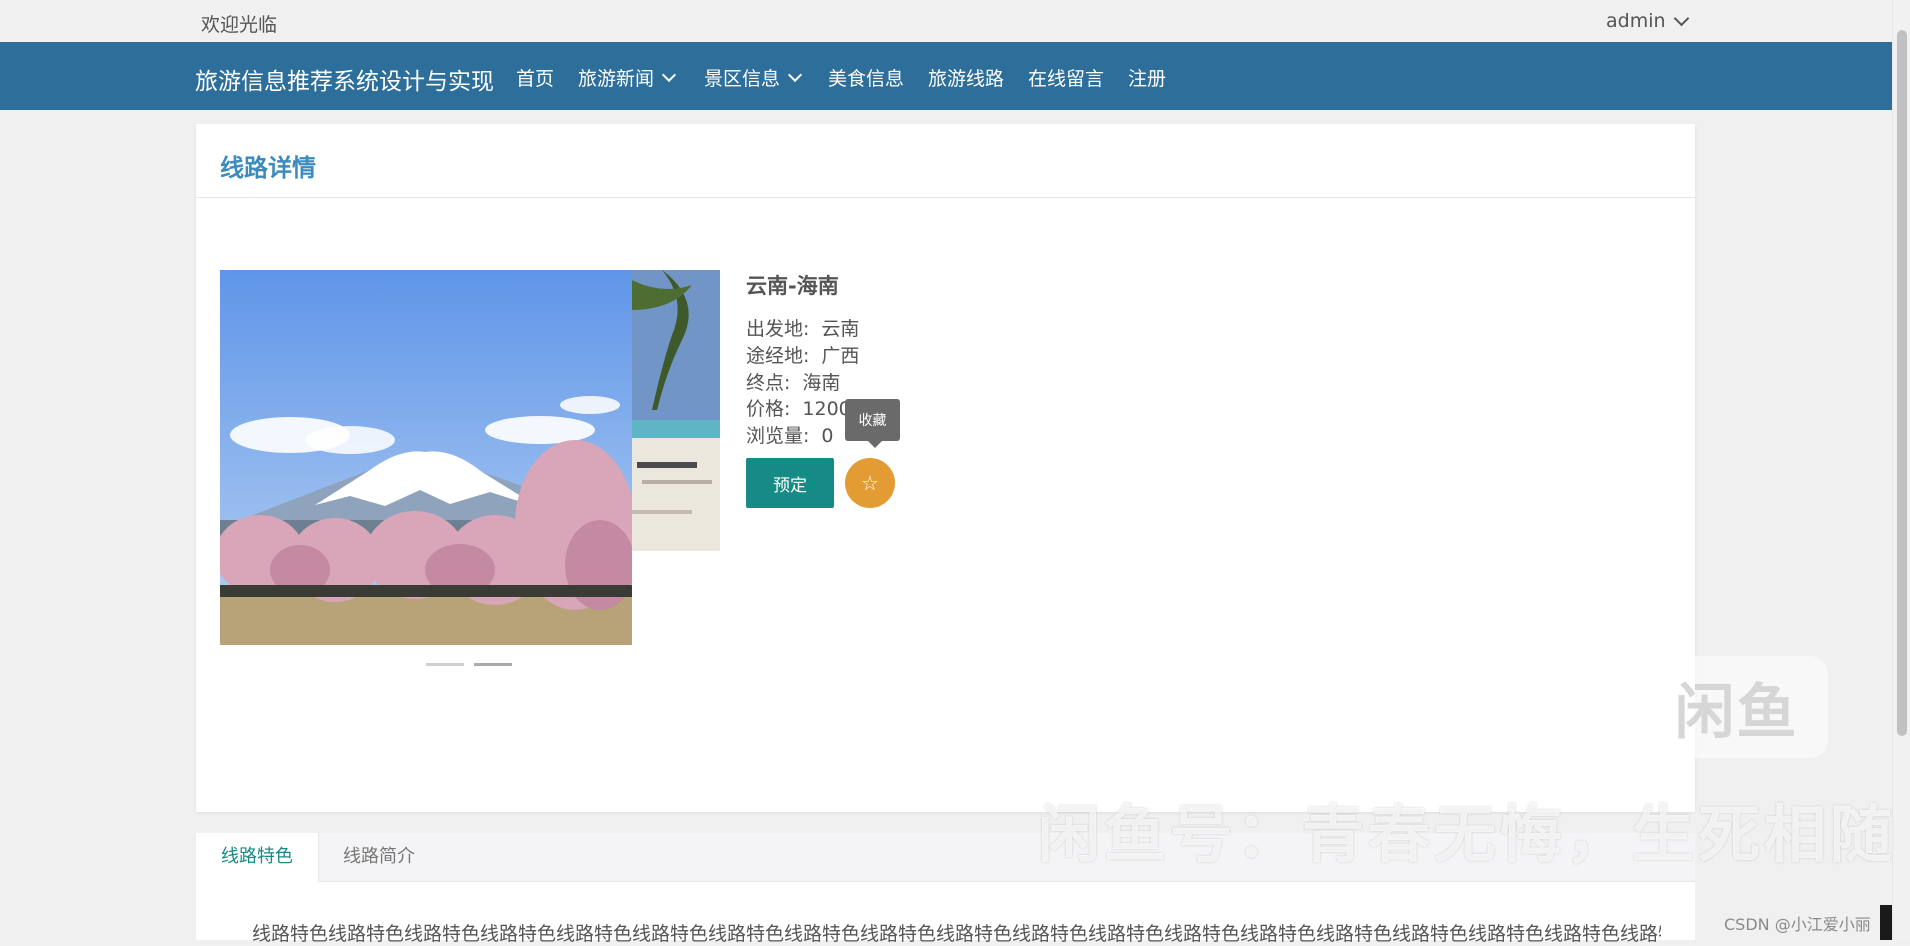 This screenshot has height=946, width=1910. Describe the element at coordinates (379, 857) in the screenshot. I see `tab-route-intro: 线路简介` at that location.